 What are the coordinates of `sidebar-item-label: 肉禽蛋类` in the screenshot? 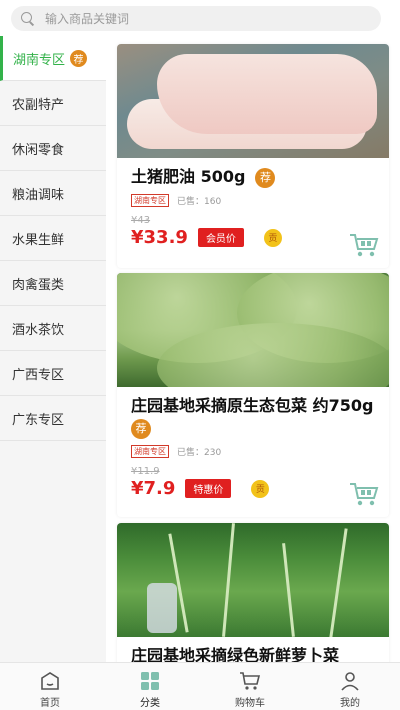 It's located at (38, 285).